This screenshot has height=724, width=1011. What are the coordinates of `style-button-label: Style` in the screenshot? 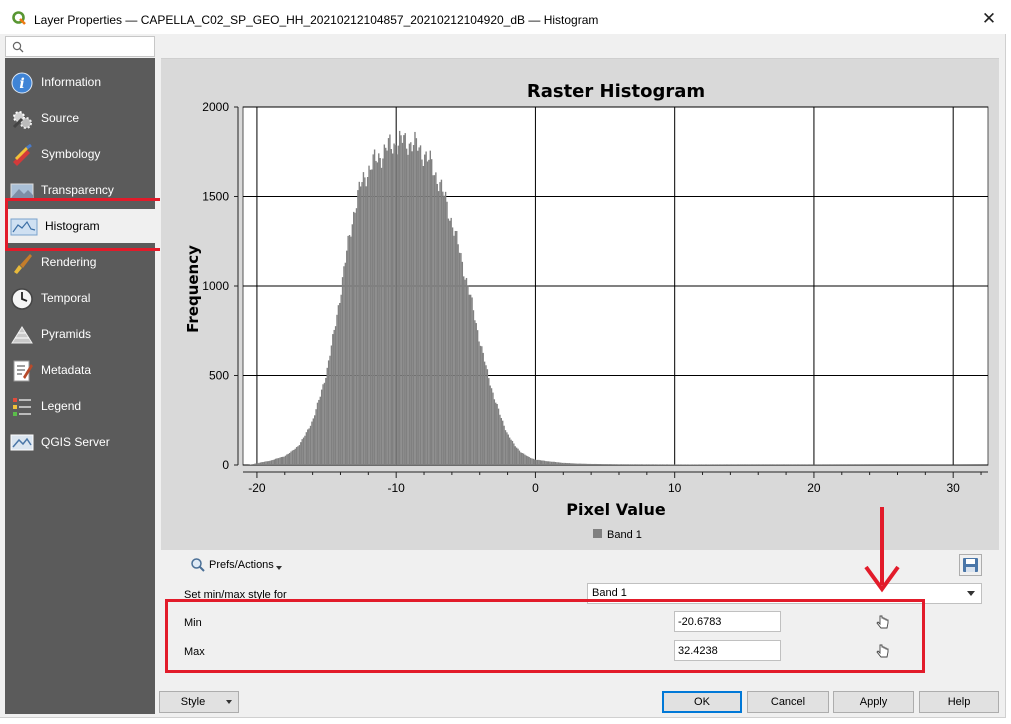 It's located at (193, 702).